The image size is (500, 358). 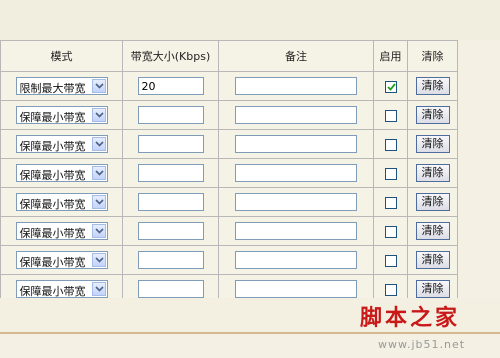 I want to click on watermark-logo: 脚本之家 www.jb51.net, so click(x=430, y=329).